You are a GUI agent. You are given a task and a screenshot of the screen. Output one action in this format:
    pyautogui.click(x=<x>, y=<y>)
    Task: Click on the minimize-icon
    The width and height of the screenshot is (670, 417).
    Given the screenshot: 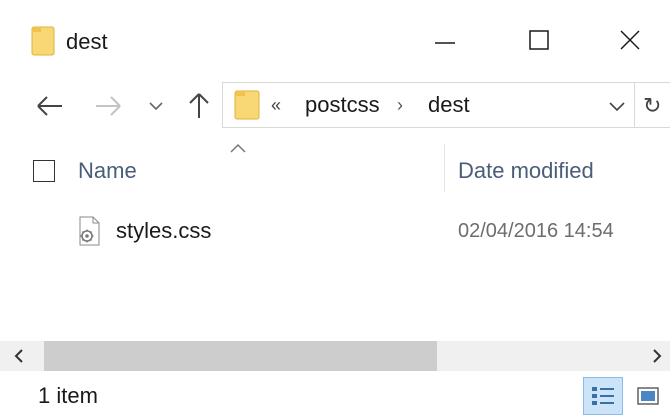 What is the action you would take?
    pyautogui.click(x=445, y=43)
    